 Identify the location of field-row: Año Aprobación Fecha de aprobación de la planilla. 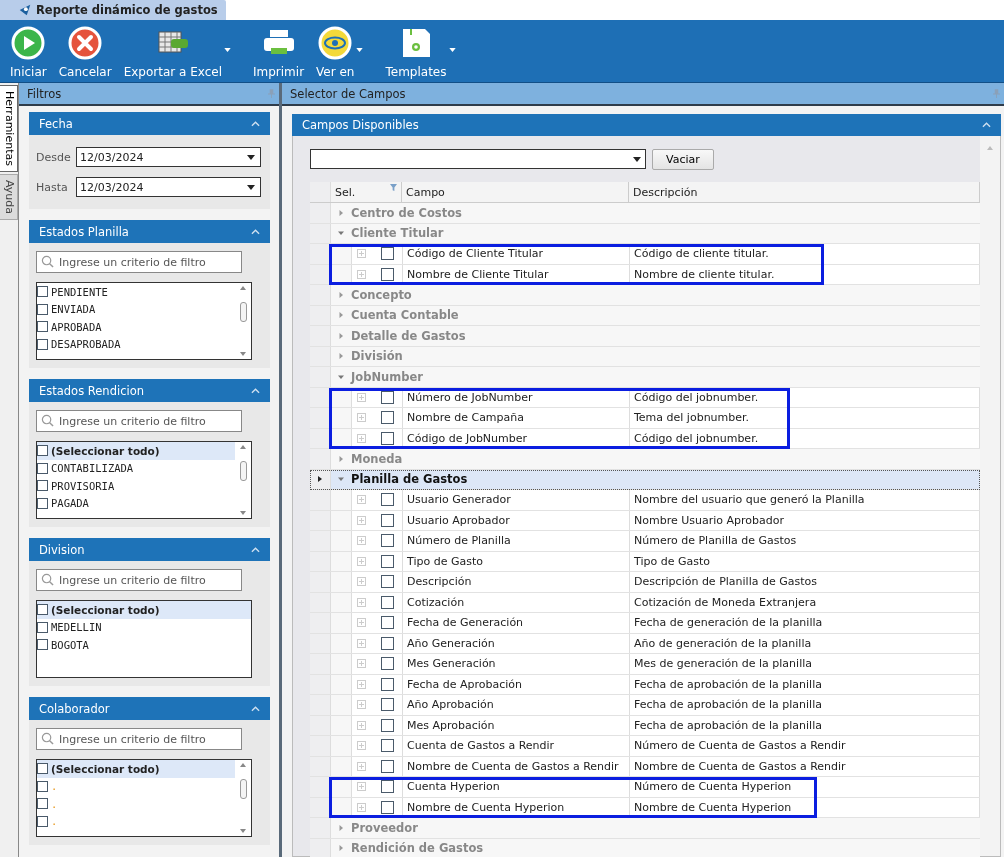
(645, 705).